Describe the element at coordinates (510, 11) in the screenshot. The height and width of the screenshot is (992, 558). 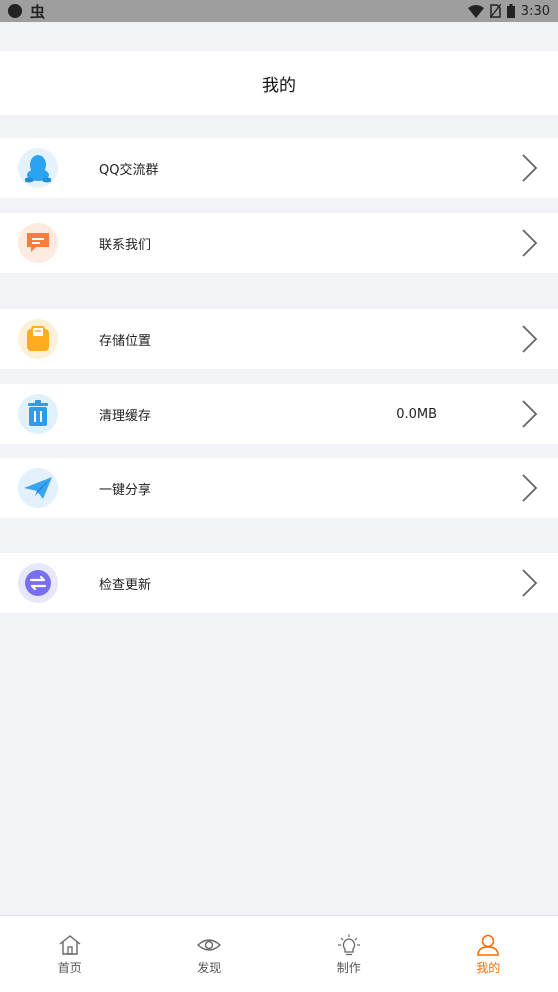
I see `battery-icon` at that location.